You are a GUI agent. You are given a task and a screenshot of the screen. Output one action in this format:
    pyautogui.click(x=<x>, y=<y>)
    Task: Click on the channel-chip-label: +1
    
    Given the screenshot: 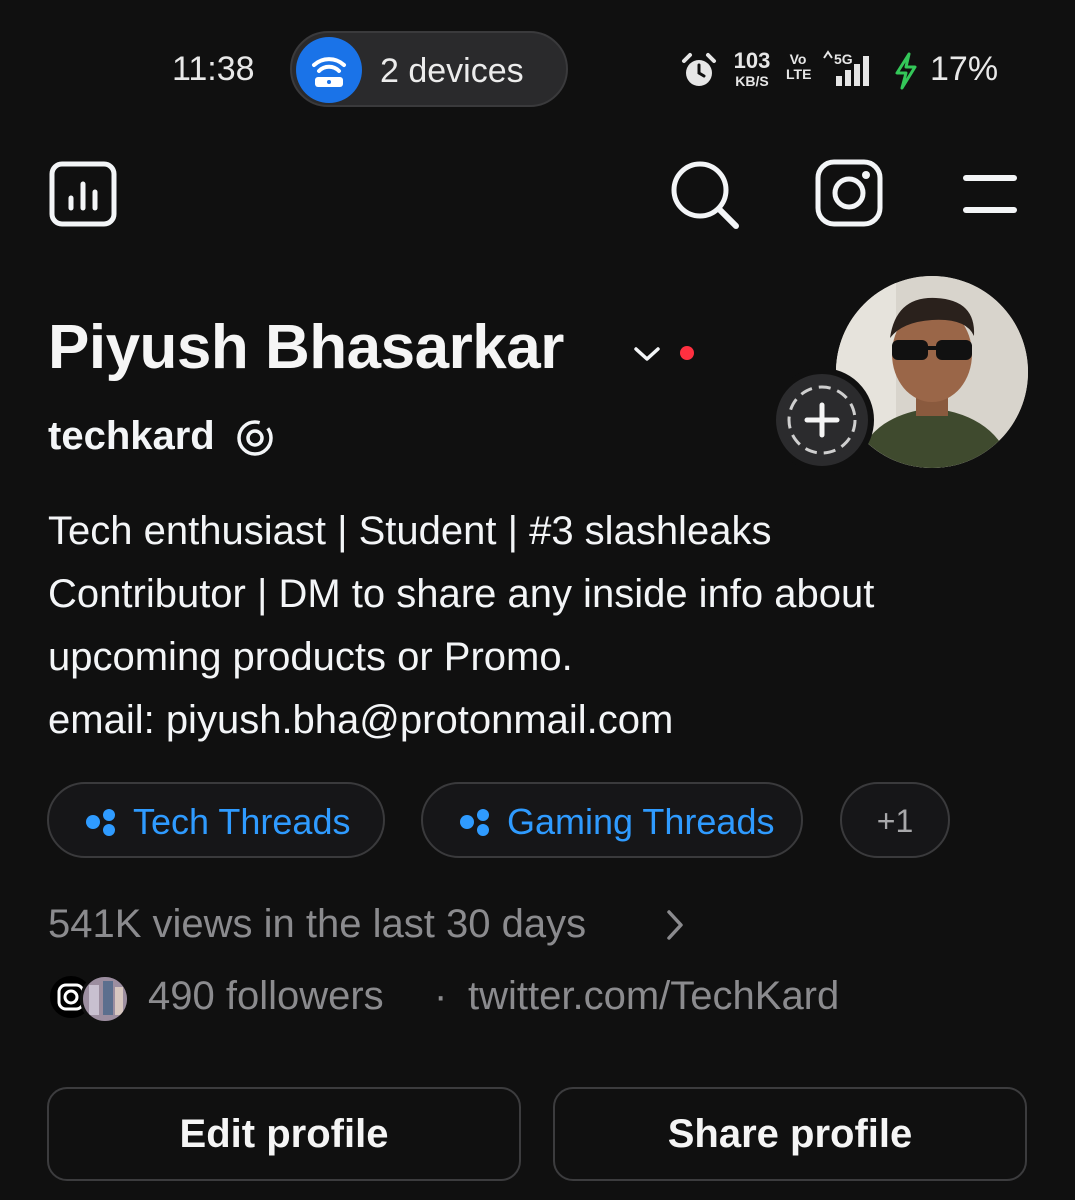 What is the action you would take?
    pyautogui.click(x=895, y=821)
    